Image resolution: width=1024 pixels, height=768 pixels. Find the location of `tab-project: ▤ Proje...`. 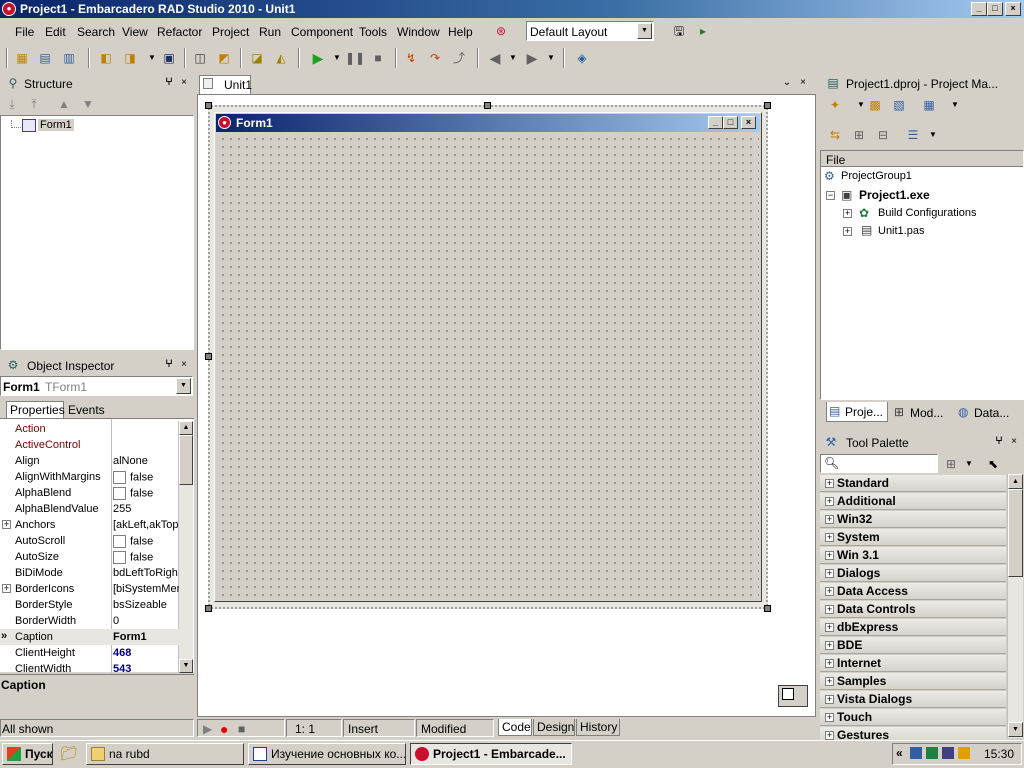

tab-project: ▤ Proje... is located at coordinates (857, 412).